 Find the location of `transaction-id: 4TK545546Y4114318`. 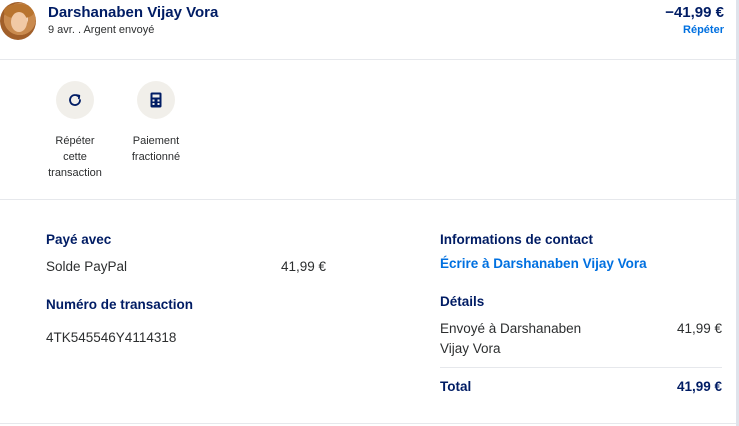

transaction-id: 4TK545546Y4114318 is located at coordinates (111, 337).